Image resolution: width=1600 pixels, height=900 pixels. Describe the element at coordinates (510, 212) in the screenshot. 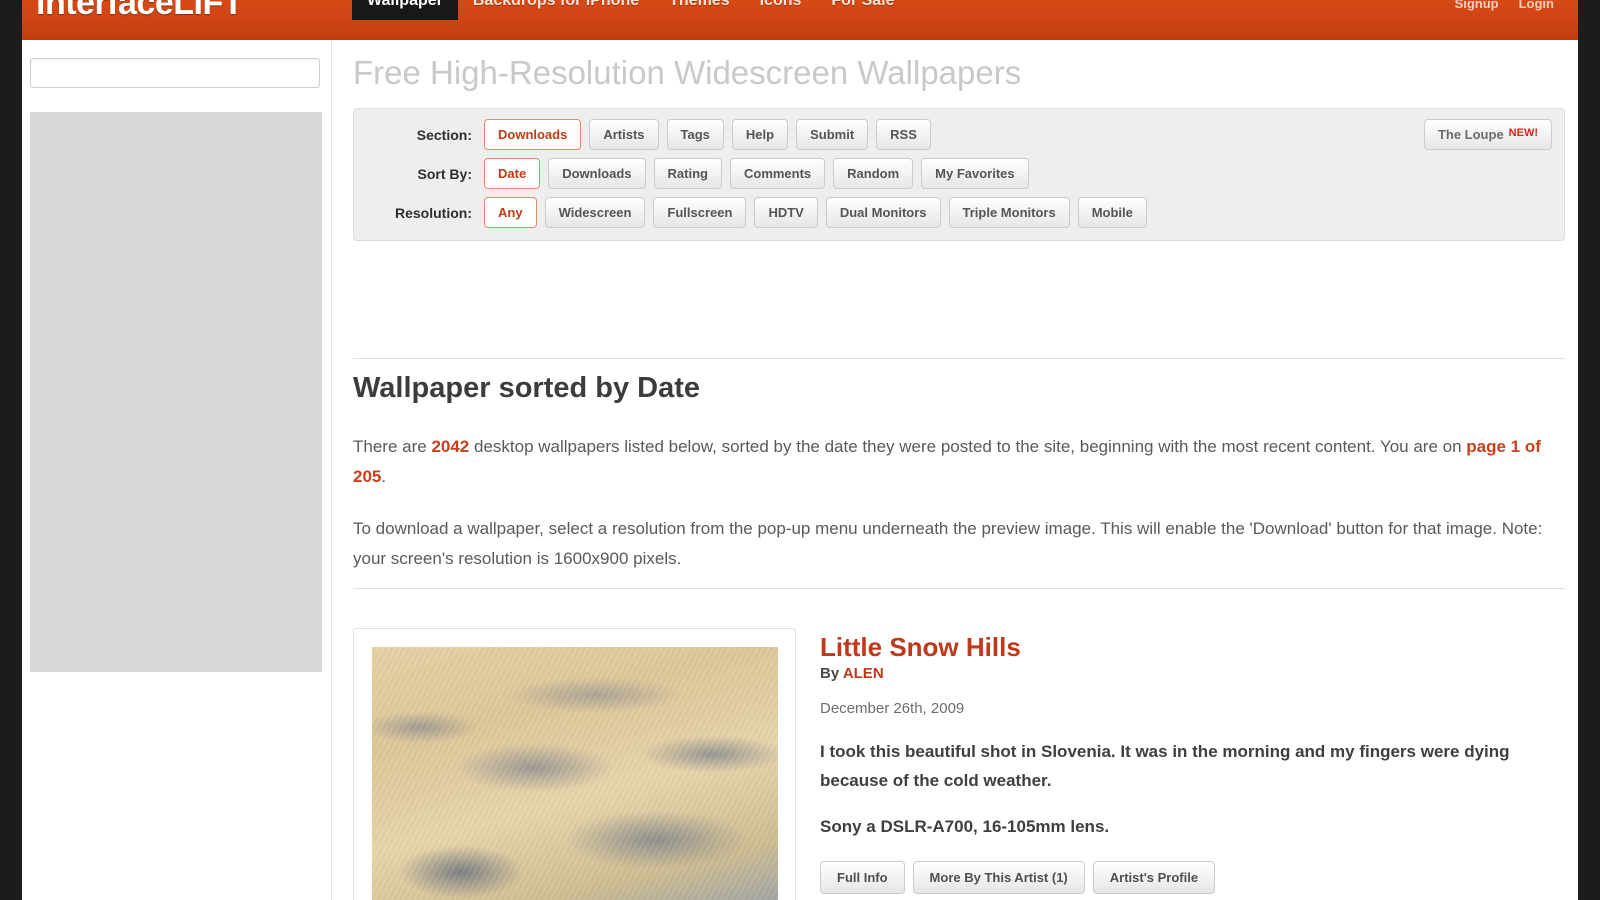

I see `resolution-button-any: Any` at that location.